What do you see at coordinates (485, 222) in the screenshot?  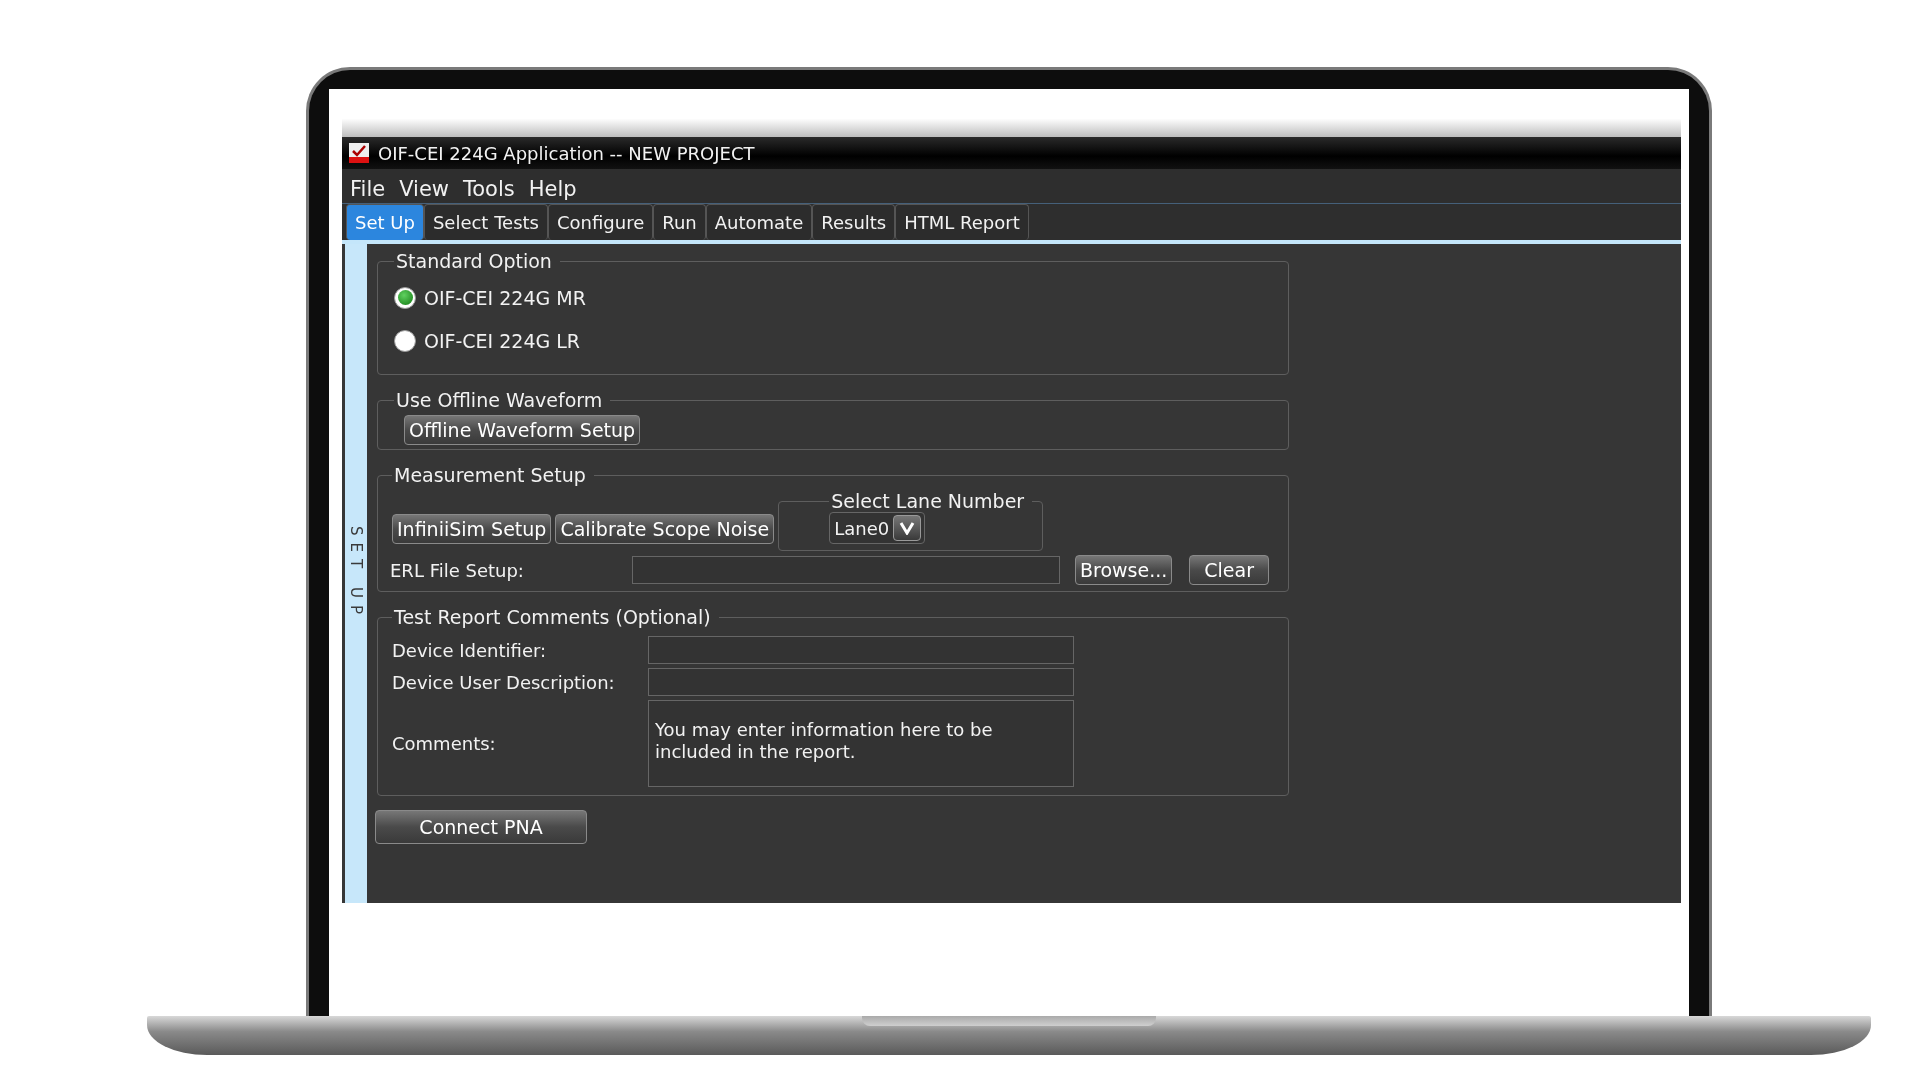 I see `tab: Select Tests` at bounding box center [485, 222].